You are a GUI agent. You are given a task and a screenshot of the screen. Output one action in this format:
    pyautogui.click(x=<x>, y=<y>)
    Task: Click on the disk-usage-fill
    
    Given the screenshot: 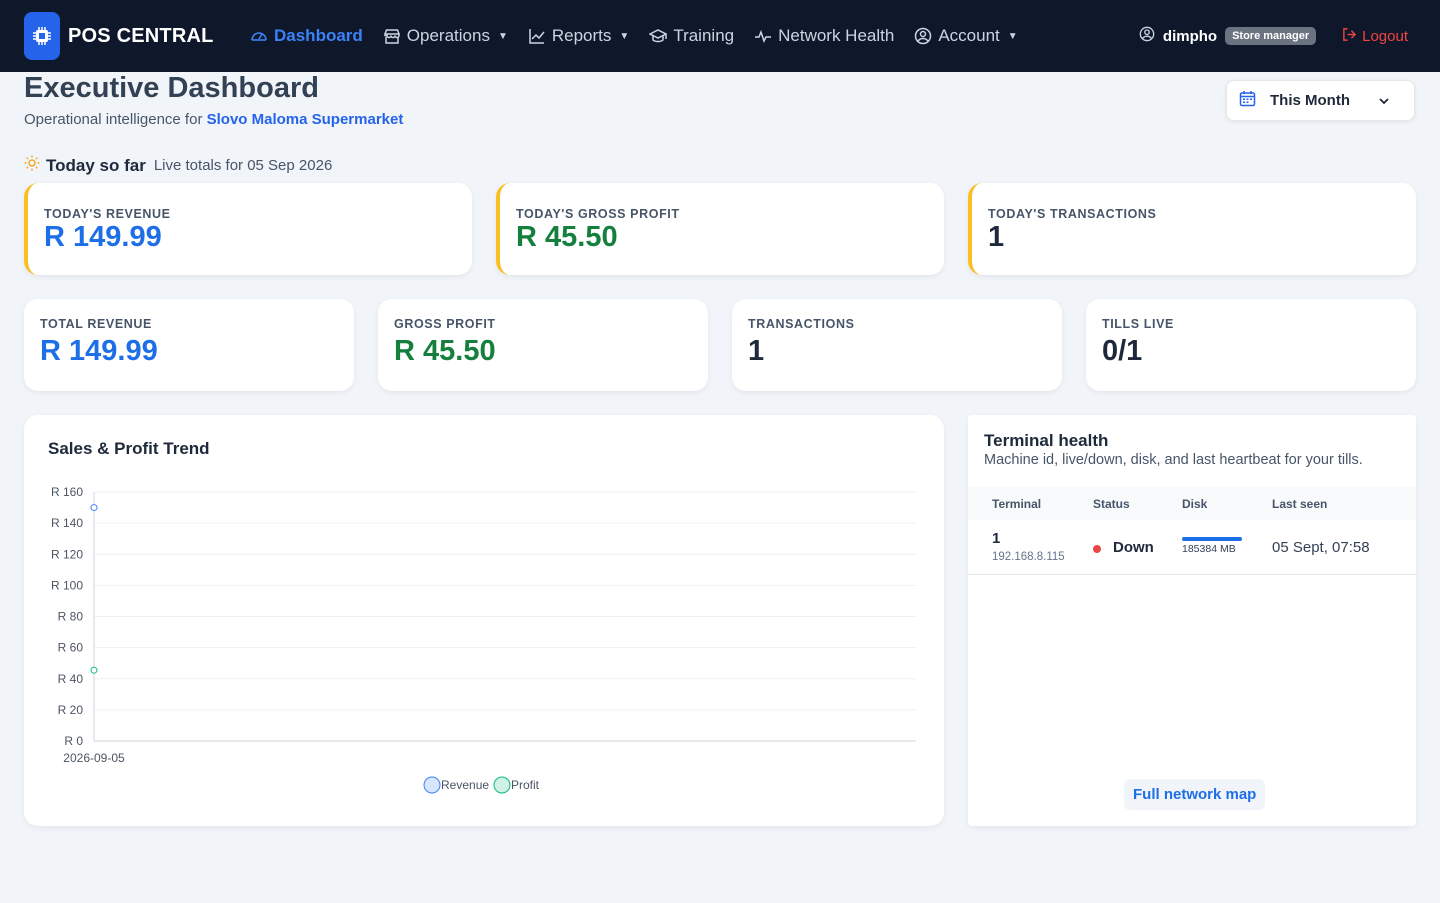 What is the action you would take?
    pyautogui.click(x=1212, y=539)
    